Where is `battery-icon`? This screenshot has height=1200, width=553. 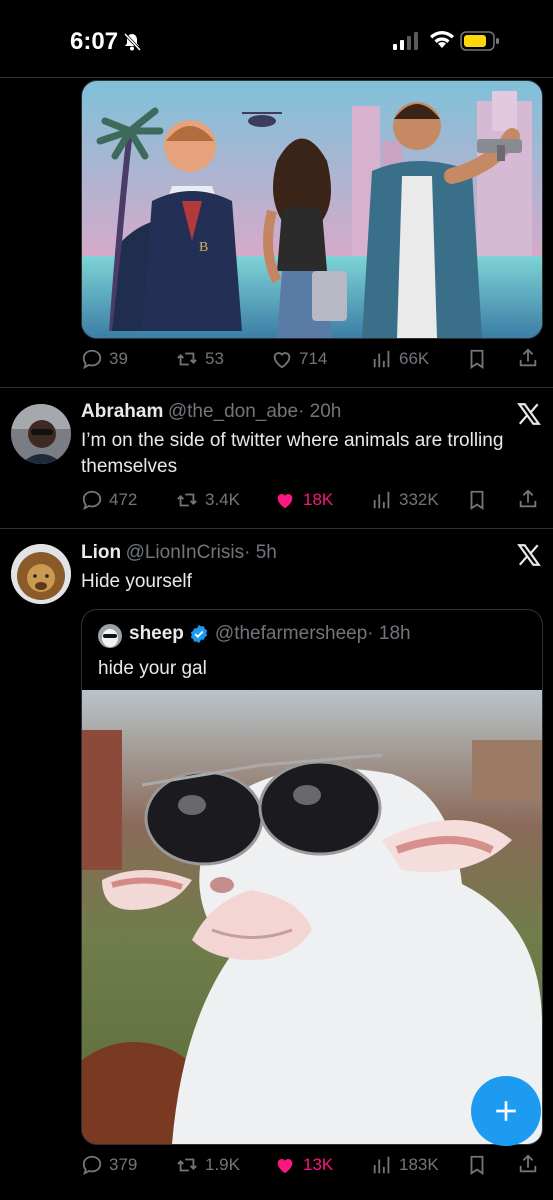
battery-icon is located at coordinates (479, 41).